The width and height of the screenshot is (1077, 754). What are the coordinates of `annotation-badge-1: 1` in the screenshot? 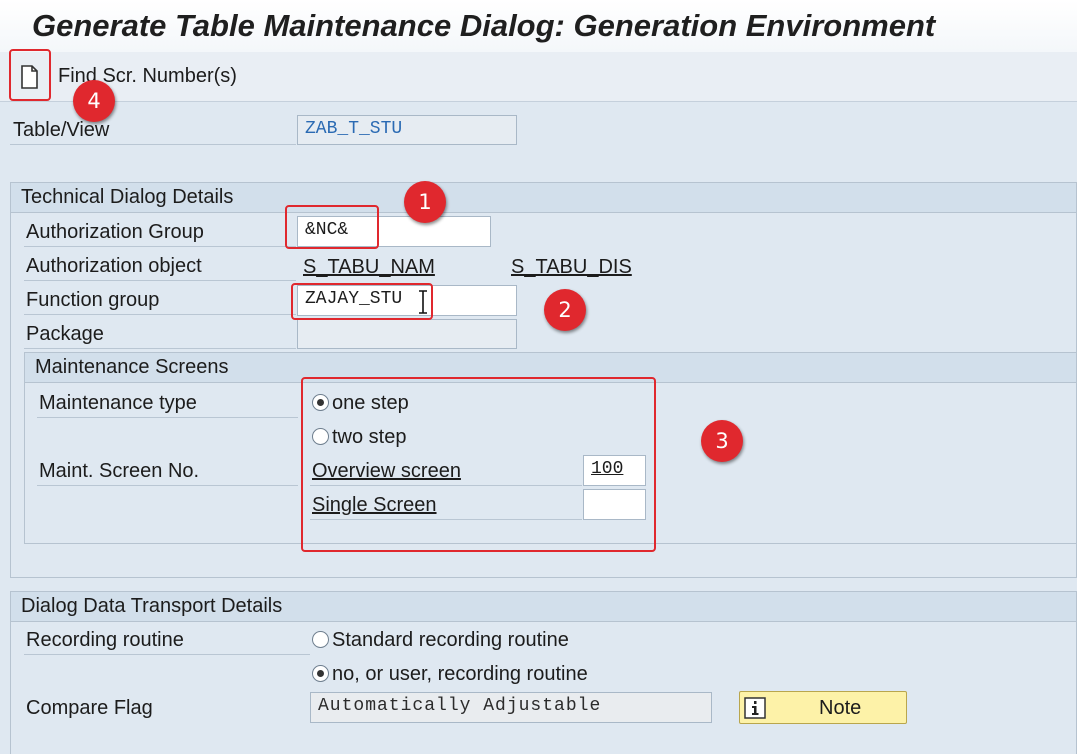 It's located at (425, 202).